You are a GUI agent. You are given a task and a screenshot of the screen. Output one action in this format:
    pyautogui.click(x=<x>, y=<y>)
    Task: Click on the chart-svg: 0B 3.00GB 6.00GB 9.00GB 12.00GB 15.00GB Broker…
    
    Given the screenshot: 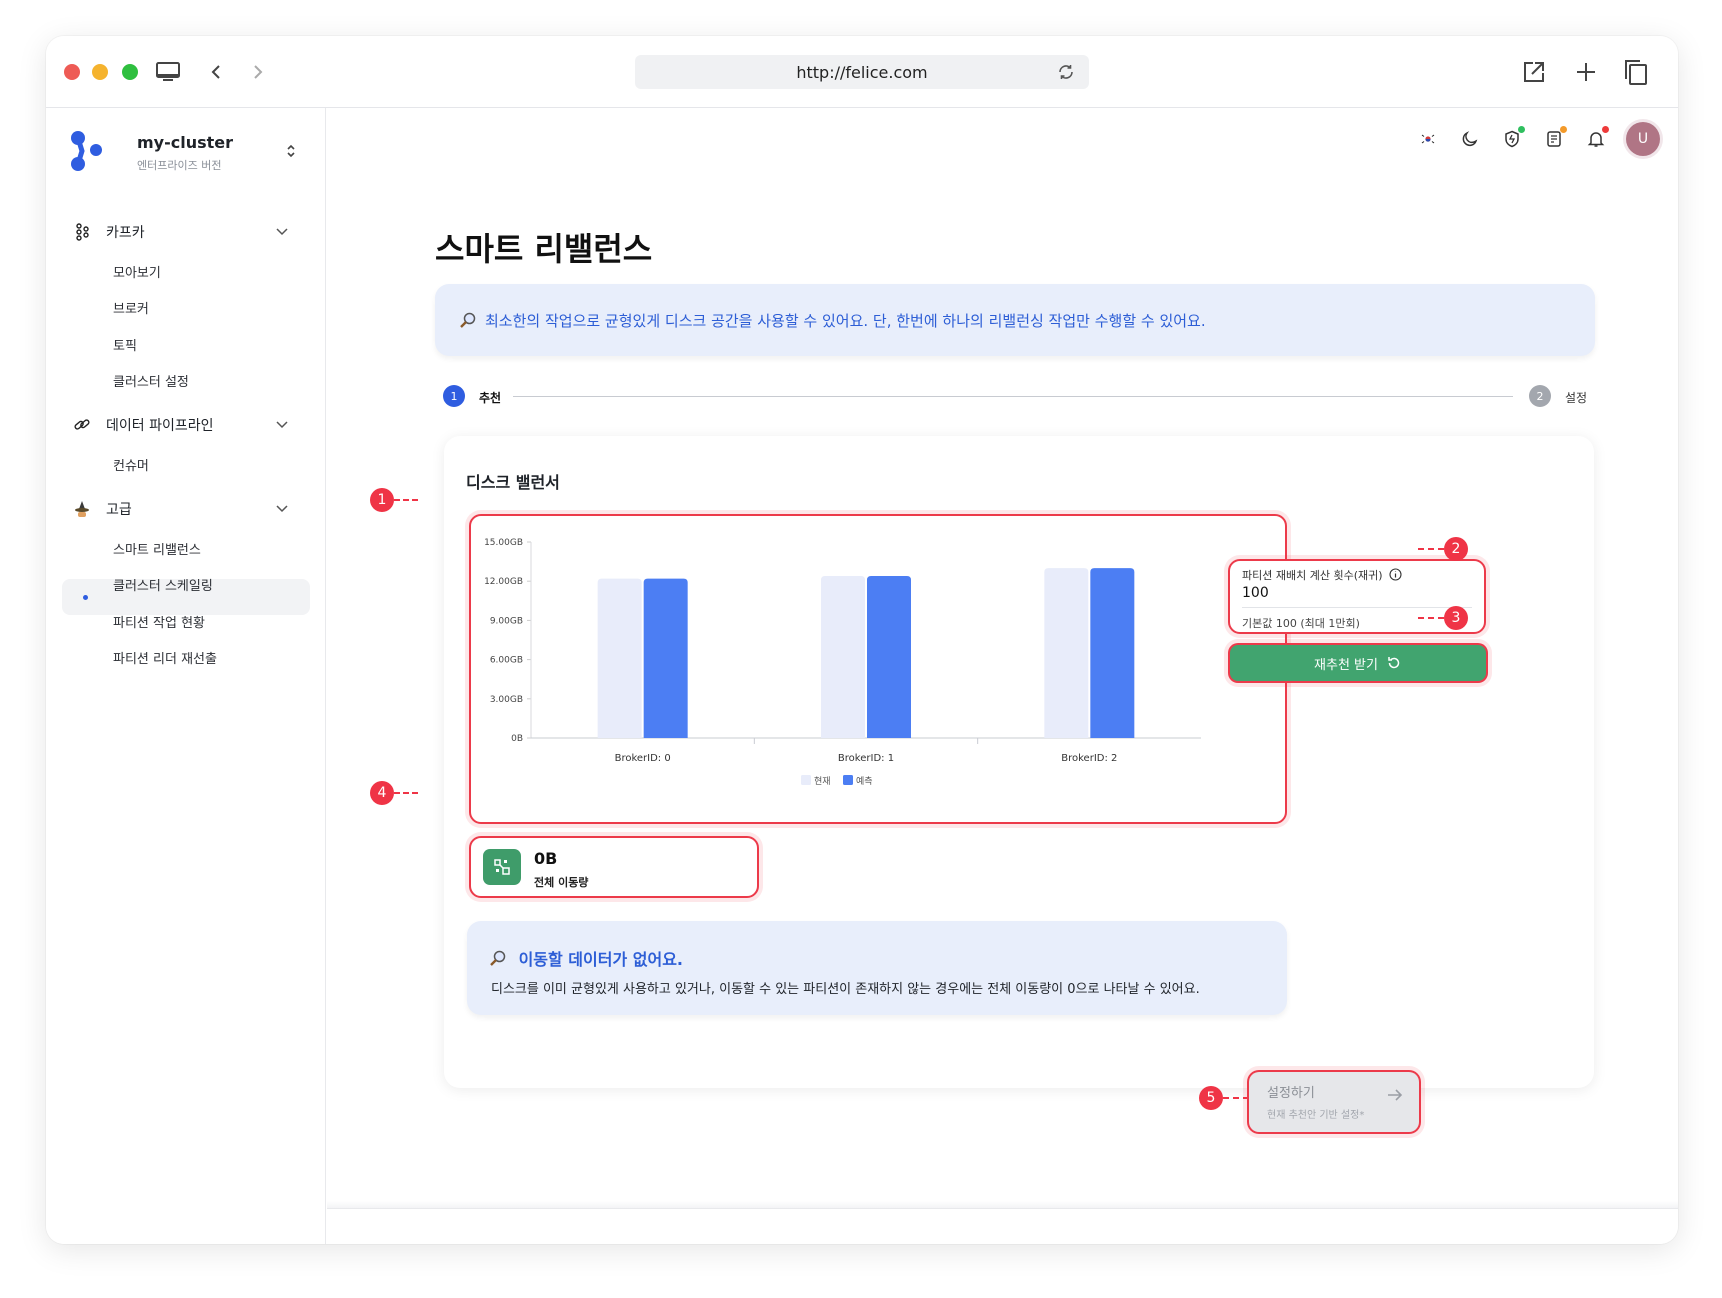 What is the action you would take?
    pyautogui.click(x=842, y=662)
    